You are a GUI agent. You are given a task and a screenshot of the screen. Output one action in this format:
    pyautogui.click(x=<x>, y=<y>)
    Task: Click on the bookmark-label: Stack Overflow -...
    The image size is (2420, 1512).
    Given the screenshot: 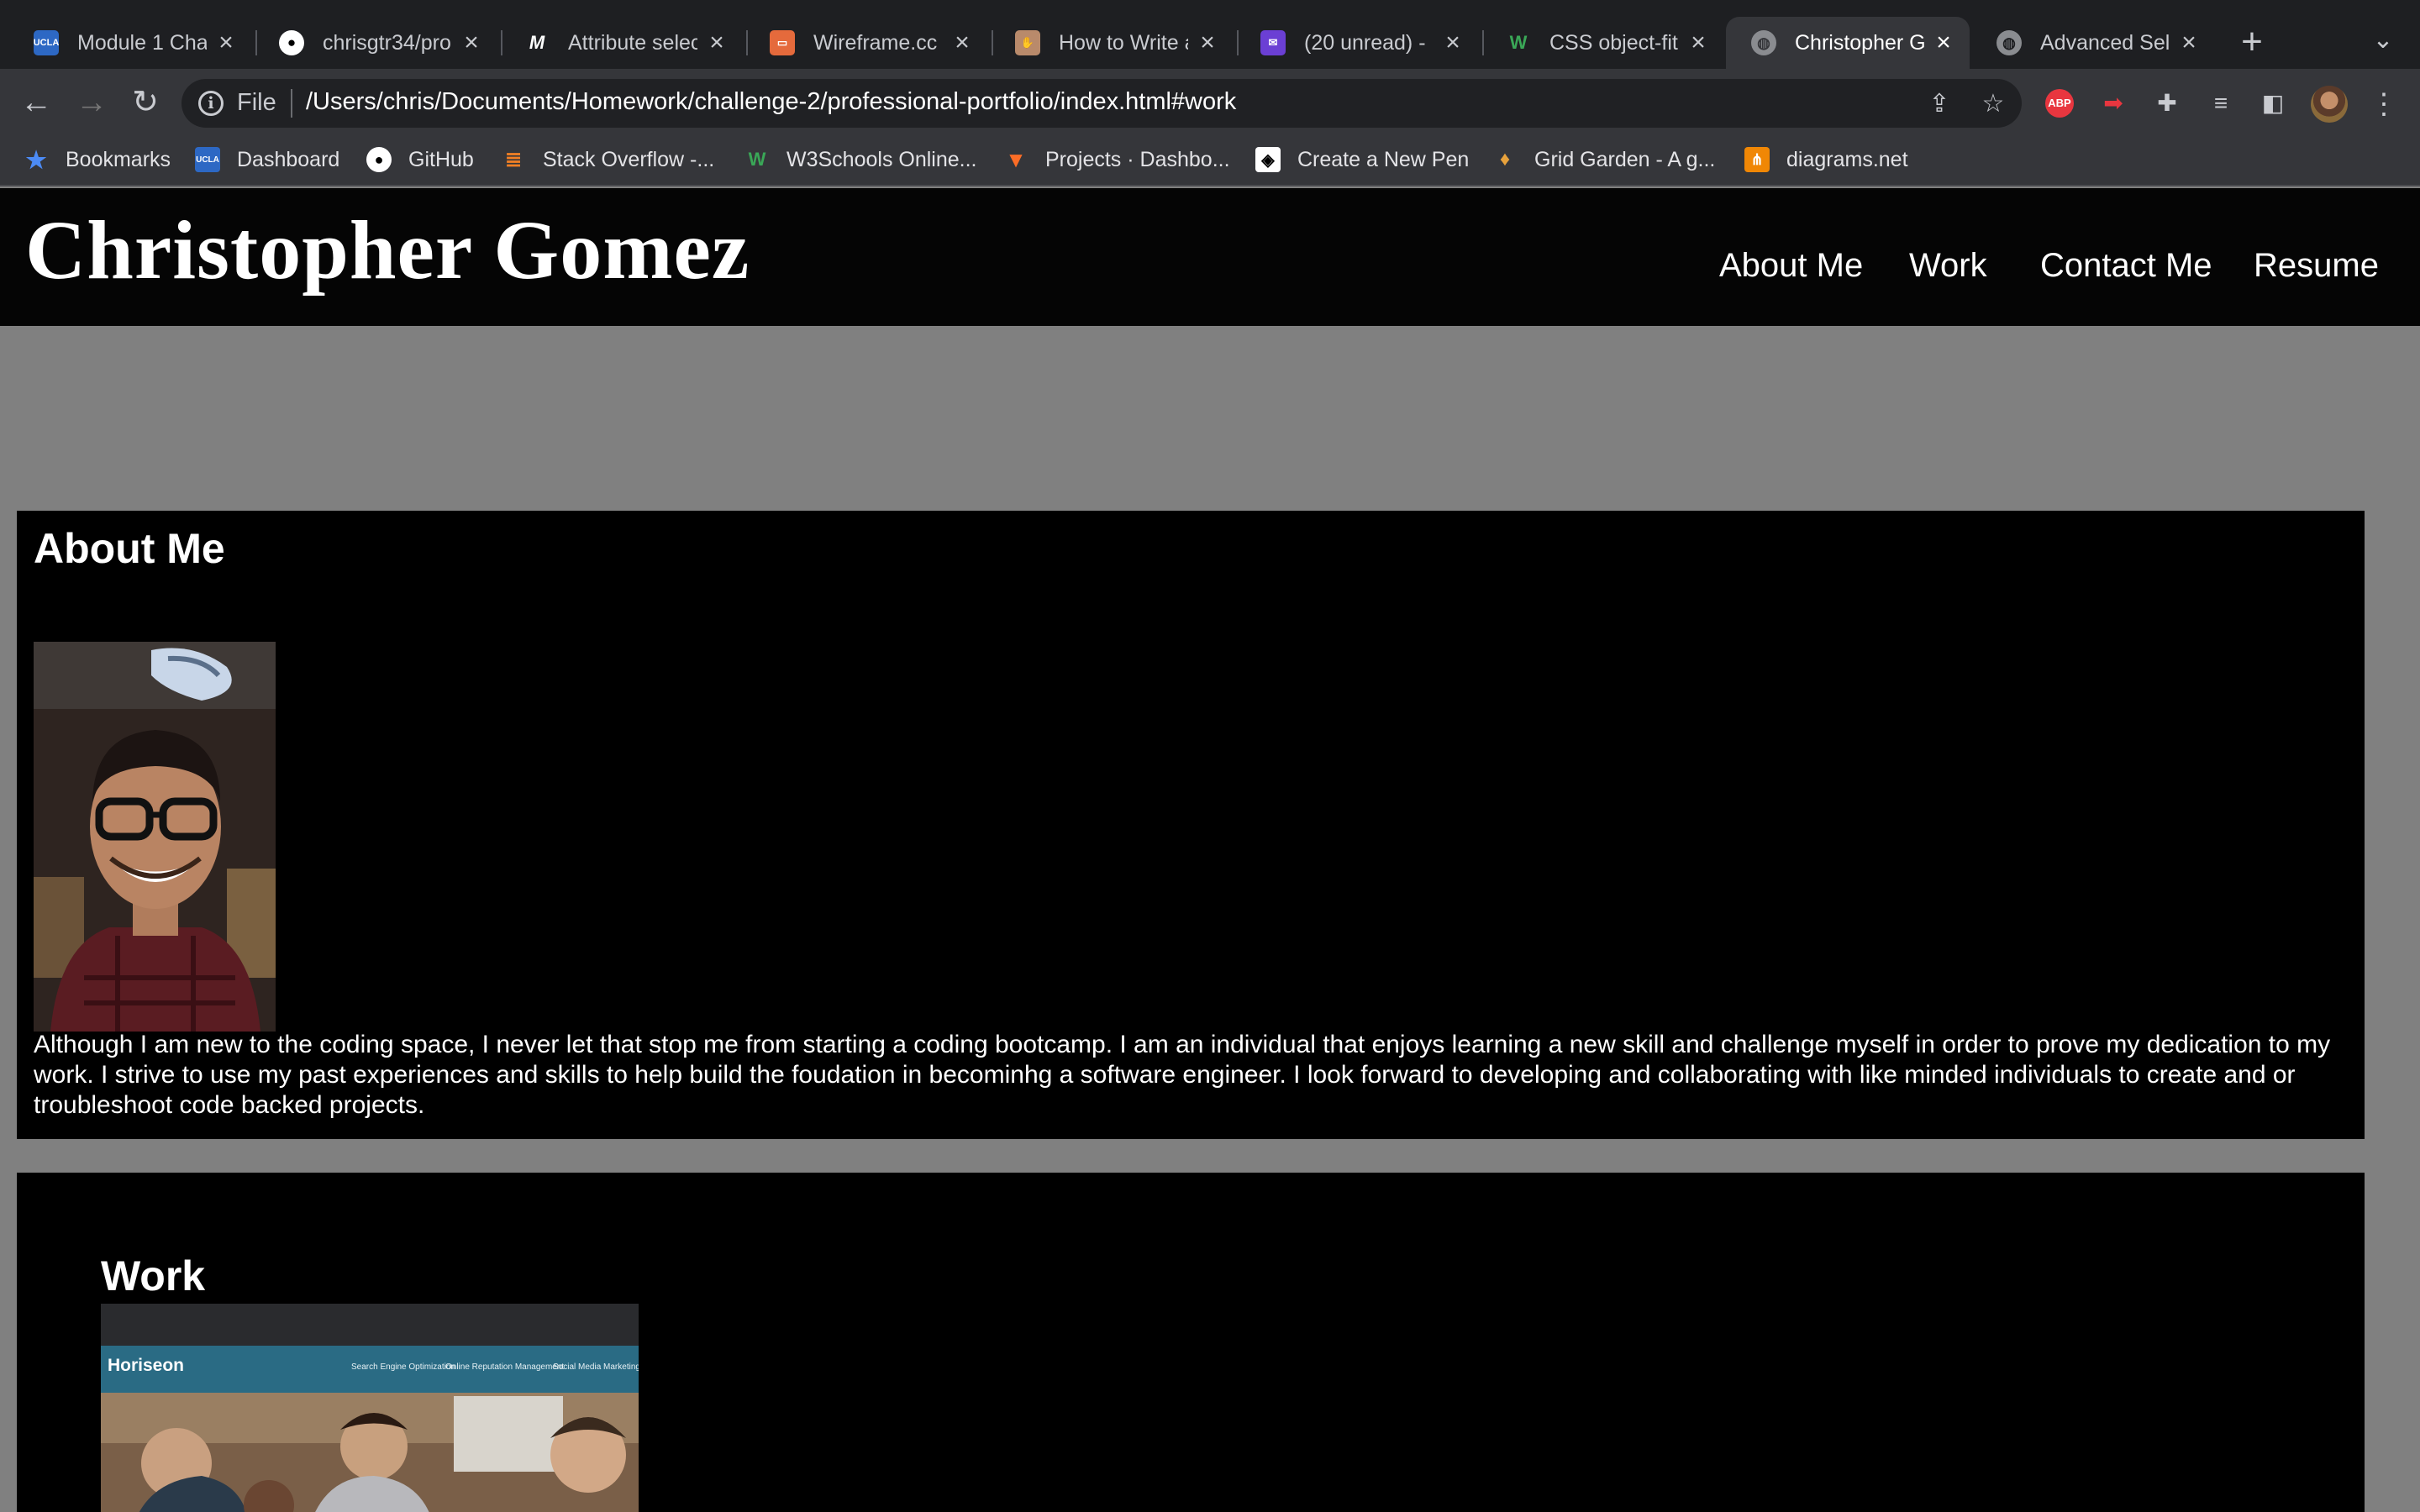 What is the action you would take?
    pyautogui.click(x=629, y=159)
    